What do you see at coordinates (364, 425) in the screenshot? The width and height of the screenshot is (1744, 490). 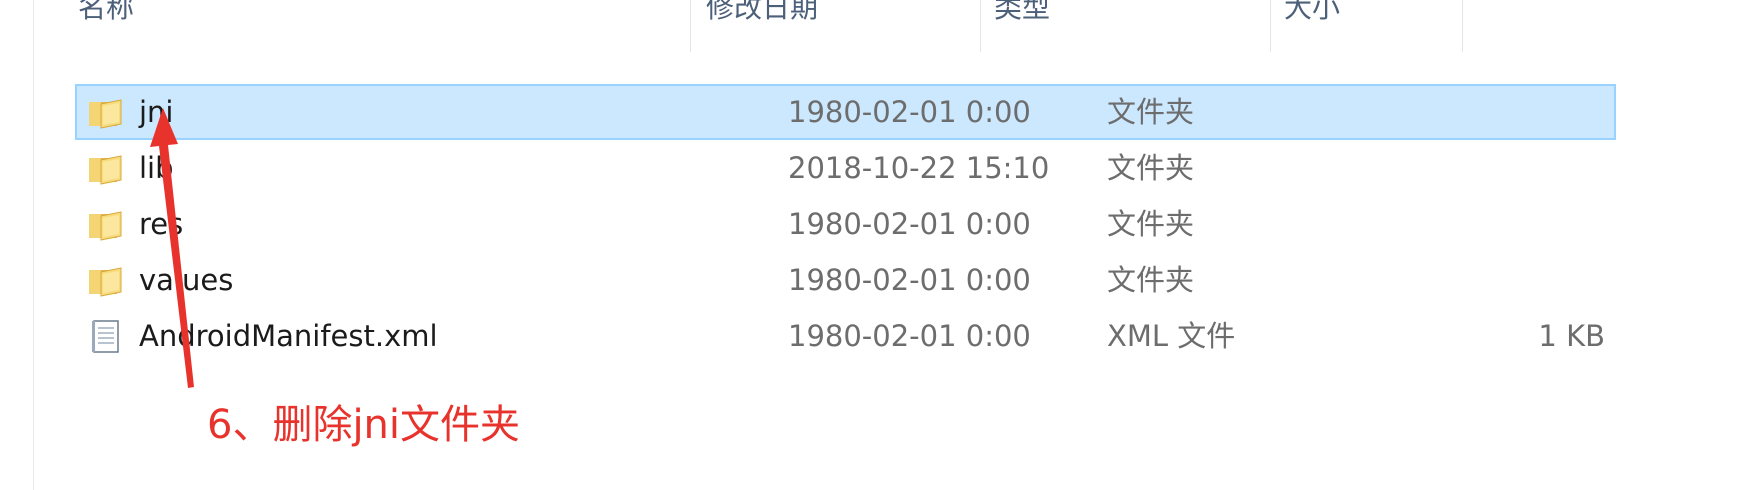 I see `annotation-text: 6、删除jni文件夹` at bounding box center [364, 425].